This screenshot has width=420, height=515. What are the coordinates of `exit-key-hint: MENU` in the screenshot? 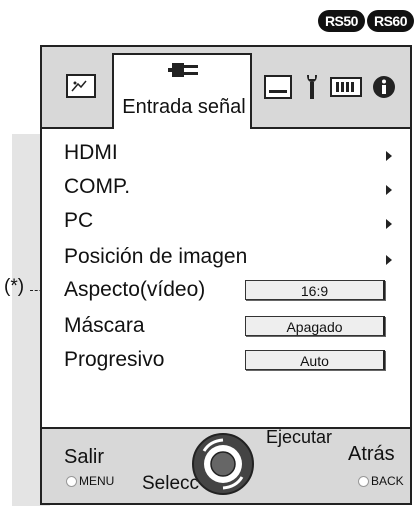 It's located at (90, 481).